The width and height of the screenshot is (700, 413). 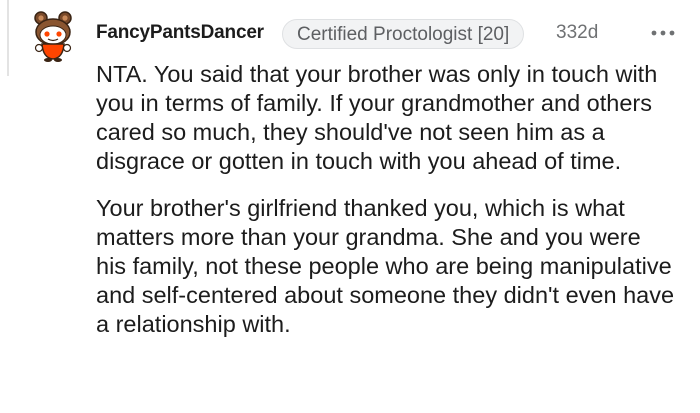 What do you see at coordinates (663, 33) in the screenshot?
I see `more-options-icon` at bounding box center [663, 33].